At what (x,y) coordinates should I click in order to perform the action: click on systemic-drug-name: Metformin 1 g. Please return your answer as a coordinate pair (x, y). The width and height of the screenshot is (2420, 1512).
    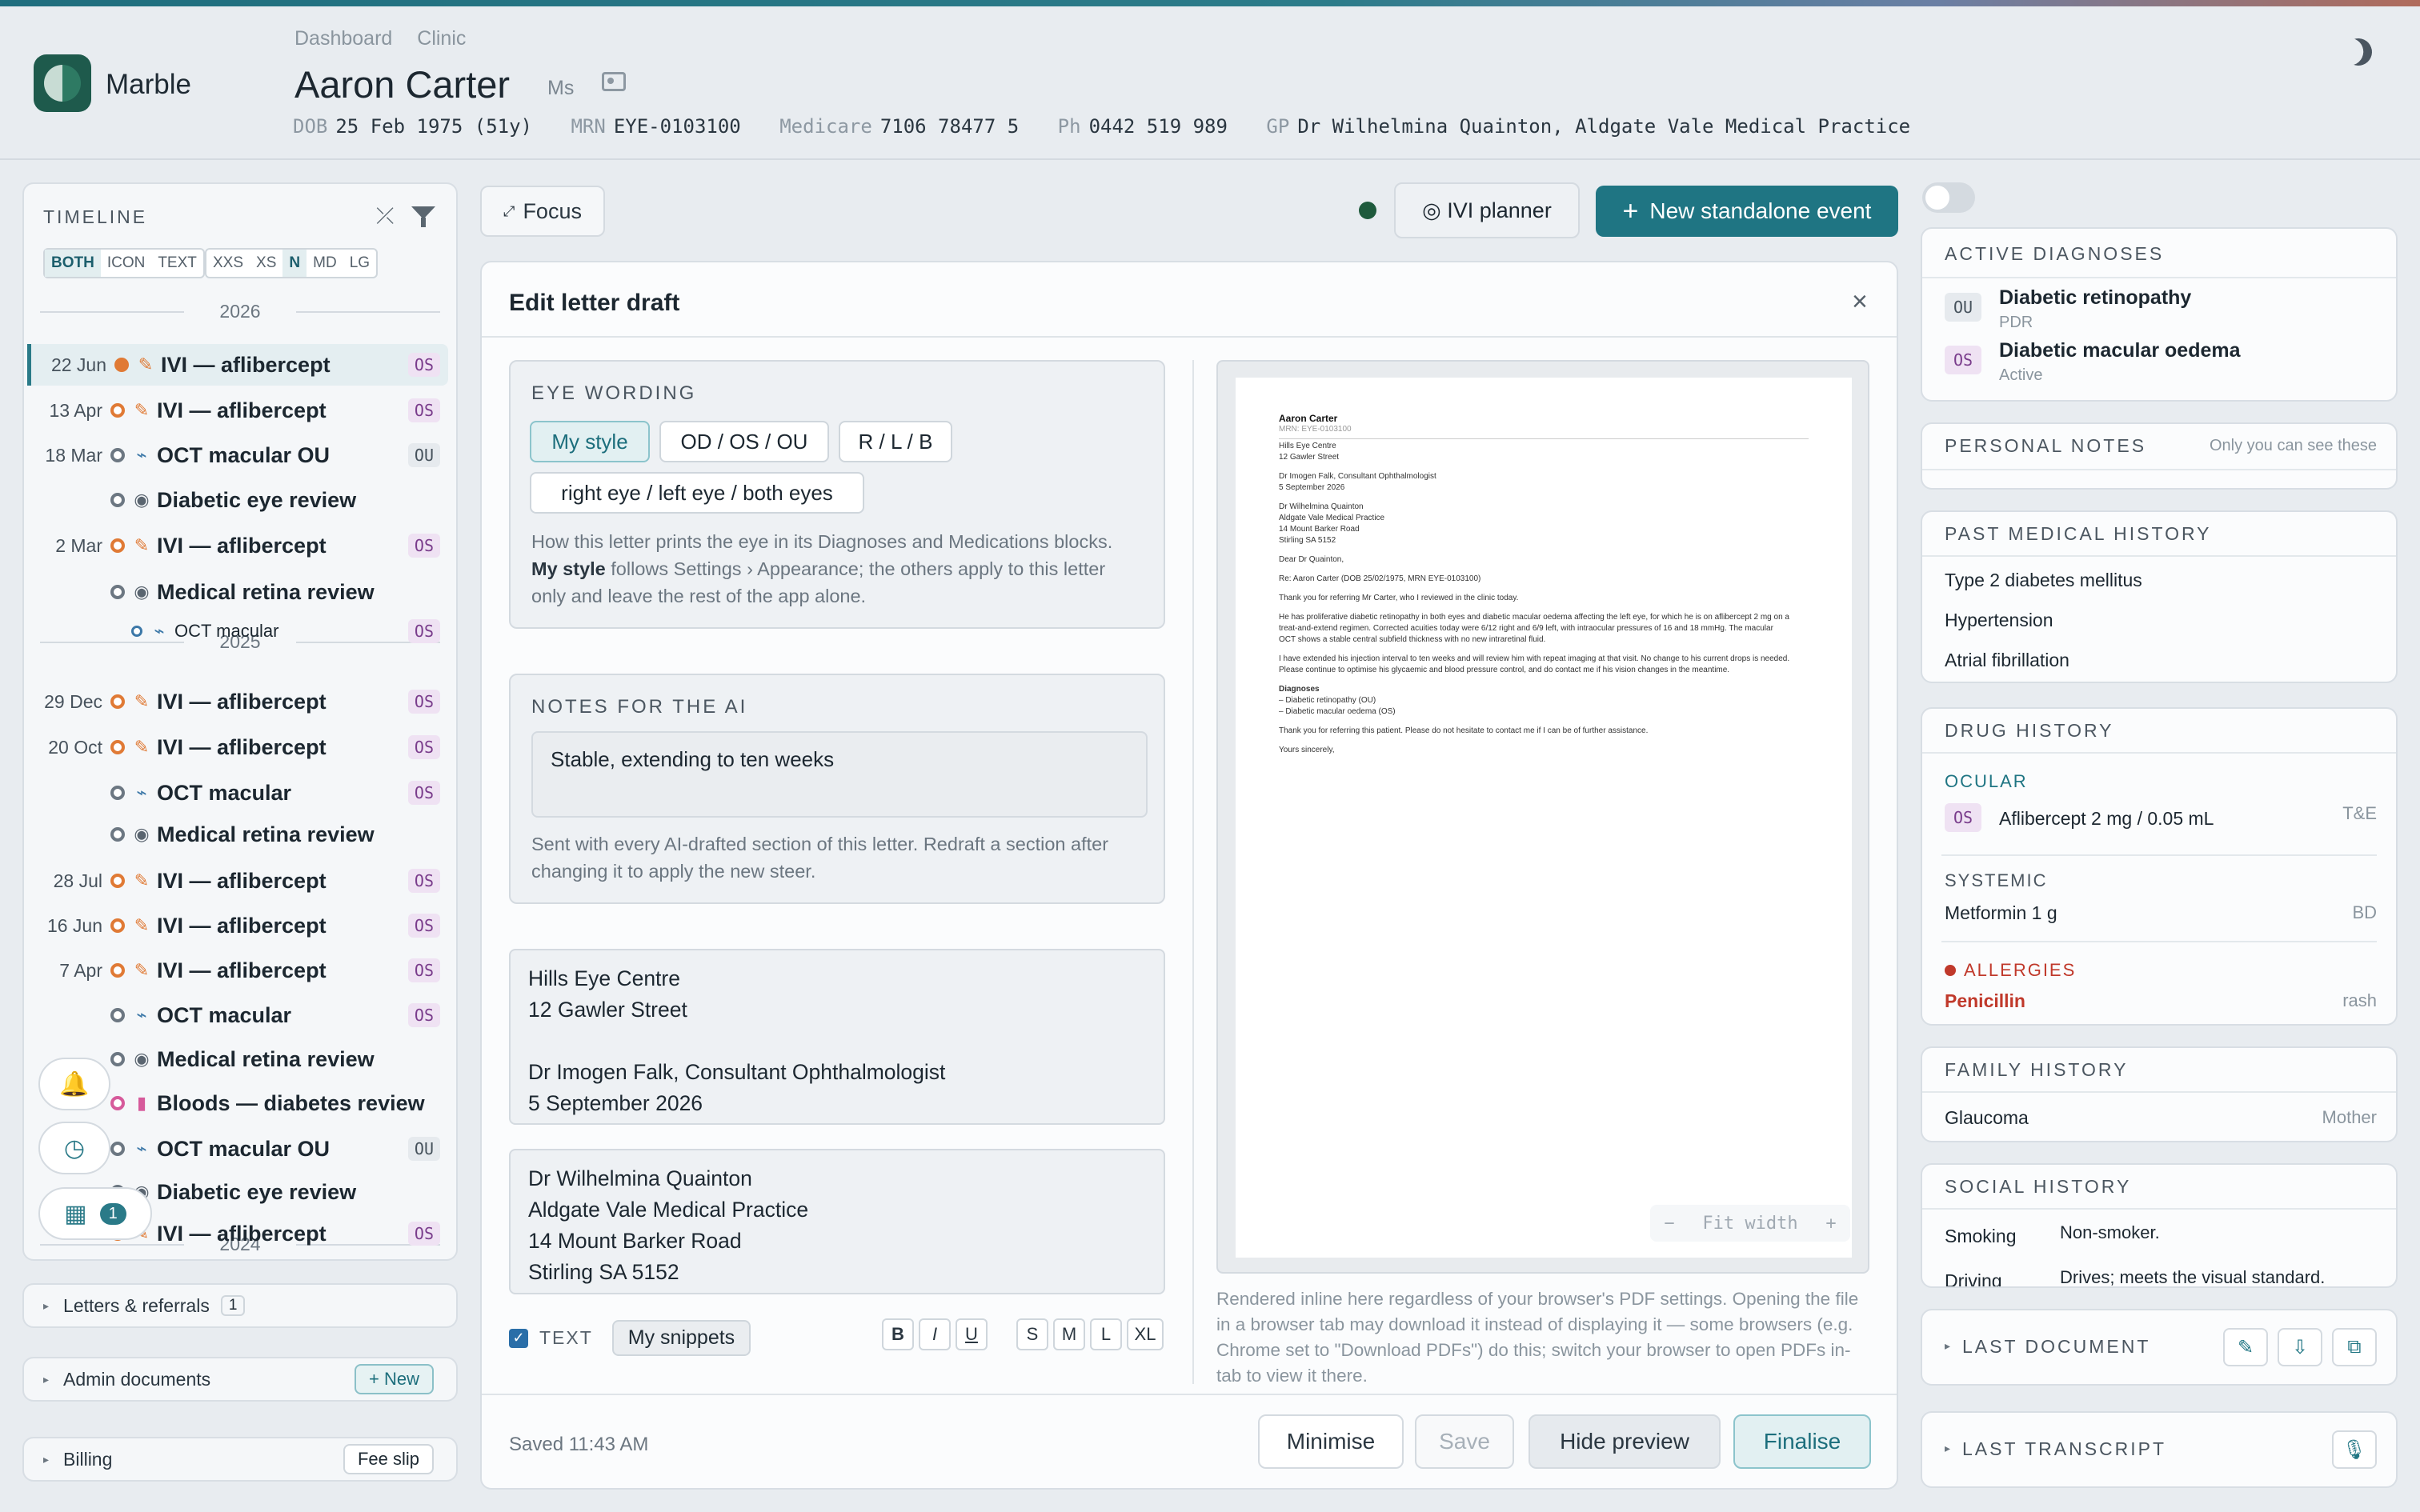
    Looking at the image, I should click on (2001, 913).